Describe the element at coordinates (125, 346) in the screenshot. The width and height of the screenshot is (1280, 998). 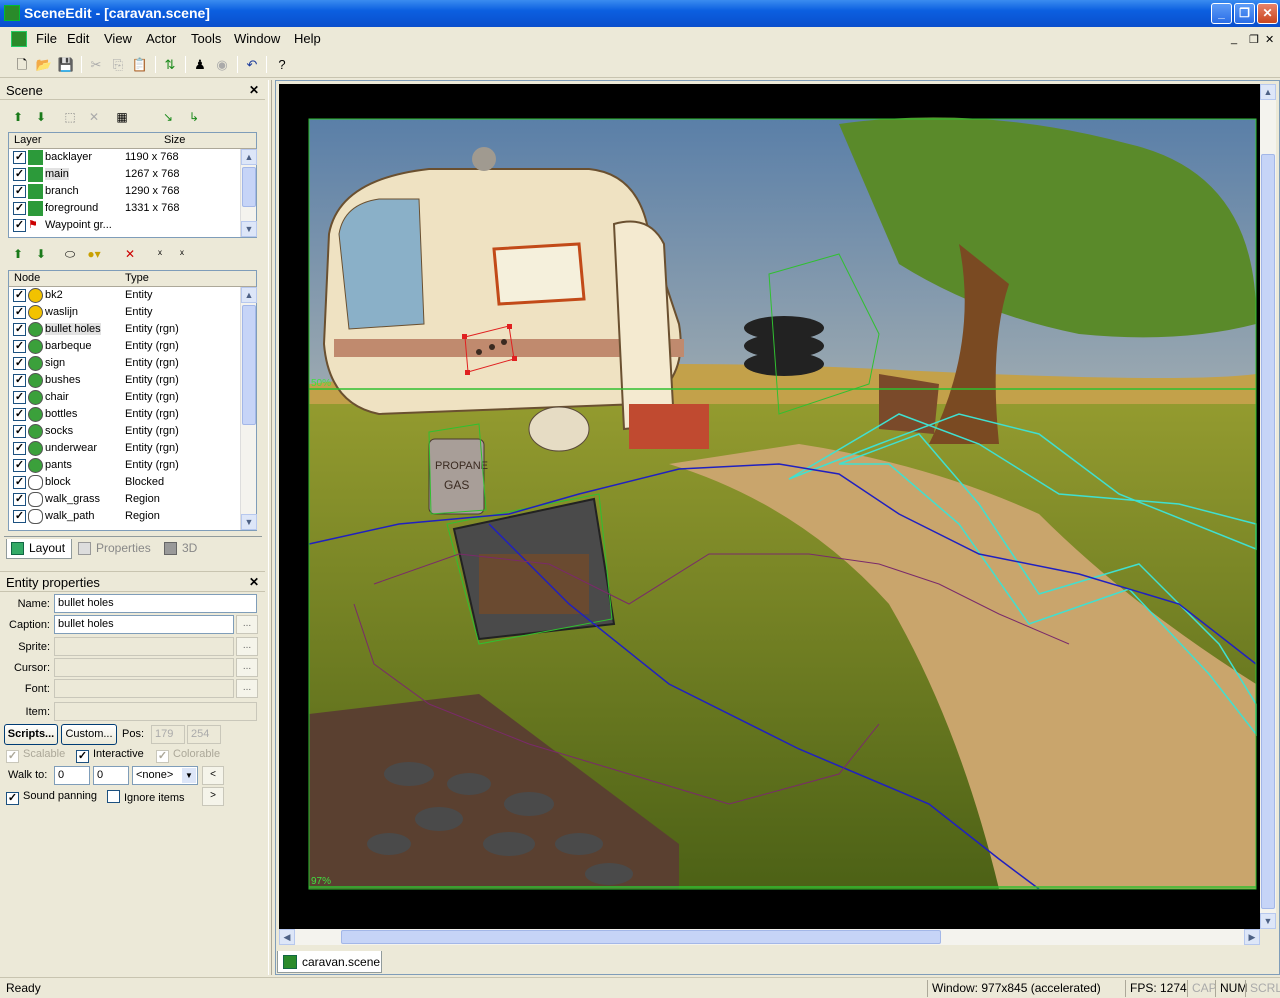
I see `node-row: ✓ barbeque Entity (rgn)` at that location.